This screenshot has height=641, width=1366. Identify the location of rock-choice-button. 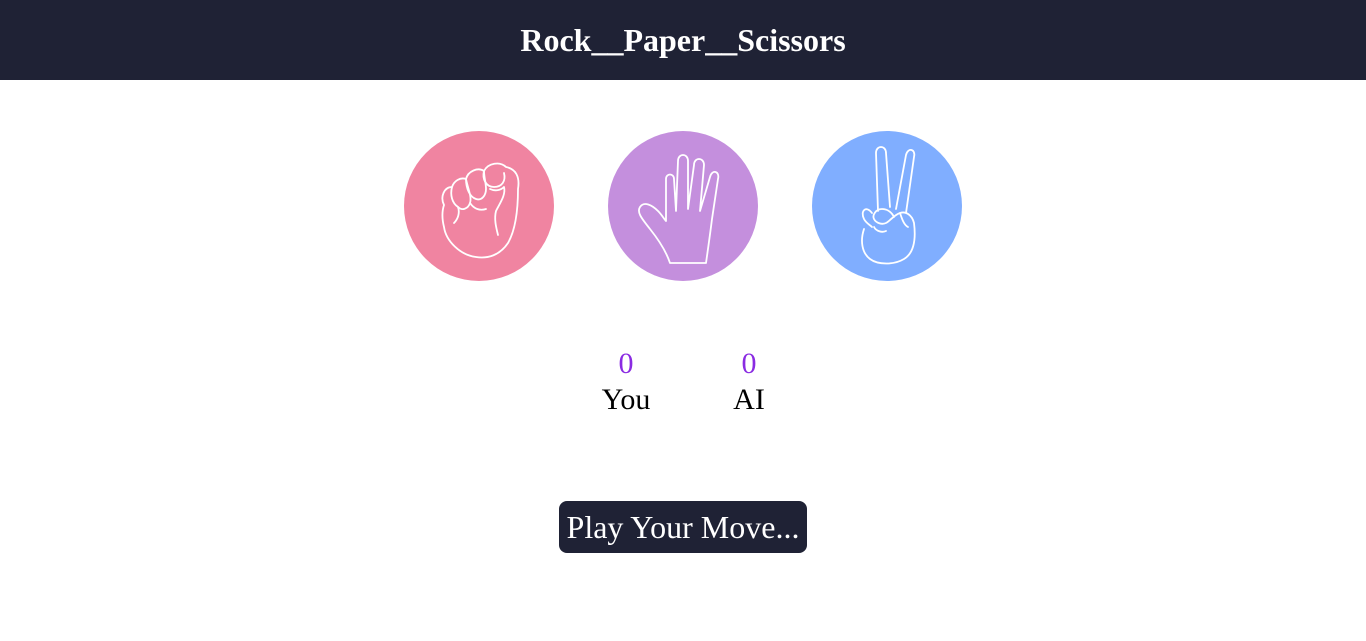
(479, 206).